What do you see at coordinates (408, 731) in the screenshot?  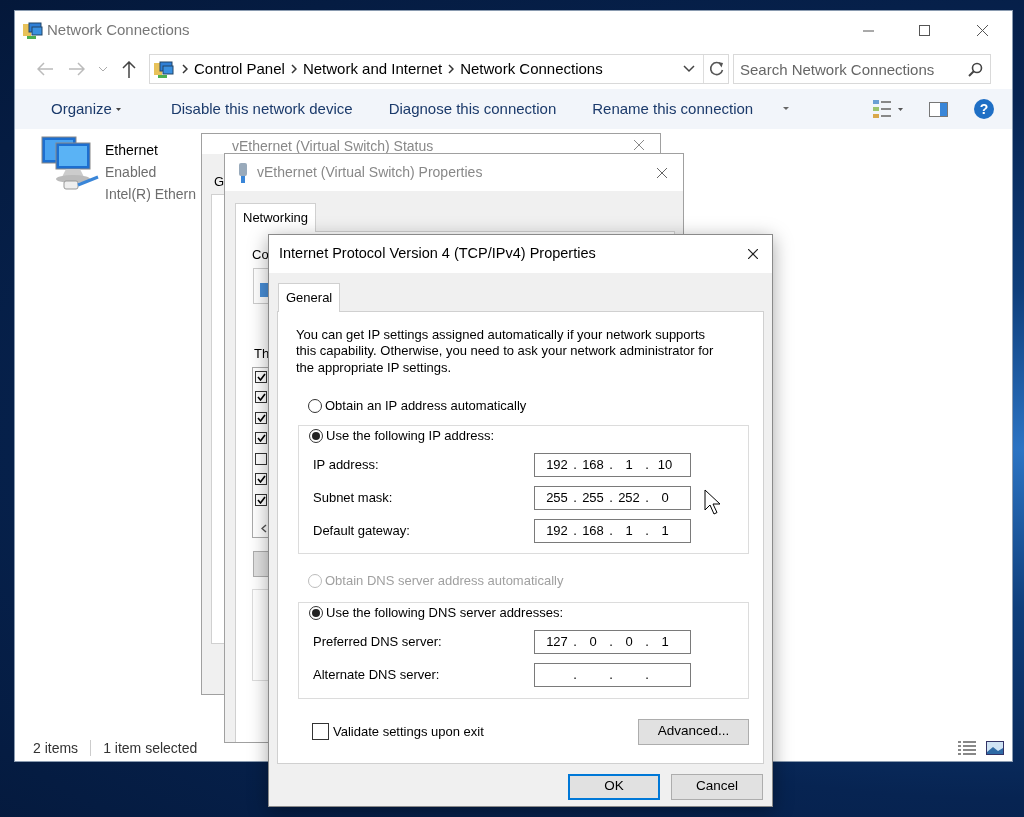 I see `checkbox-label: Validate settings upon exit` at bounding box center [408, 731].